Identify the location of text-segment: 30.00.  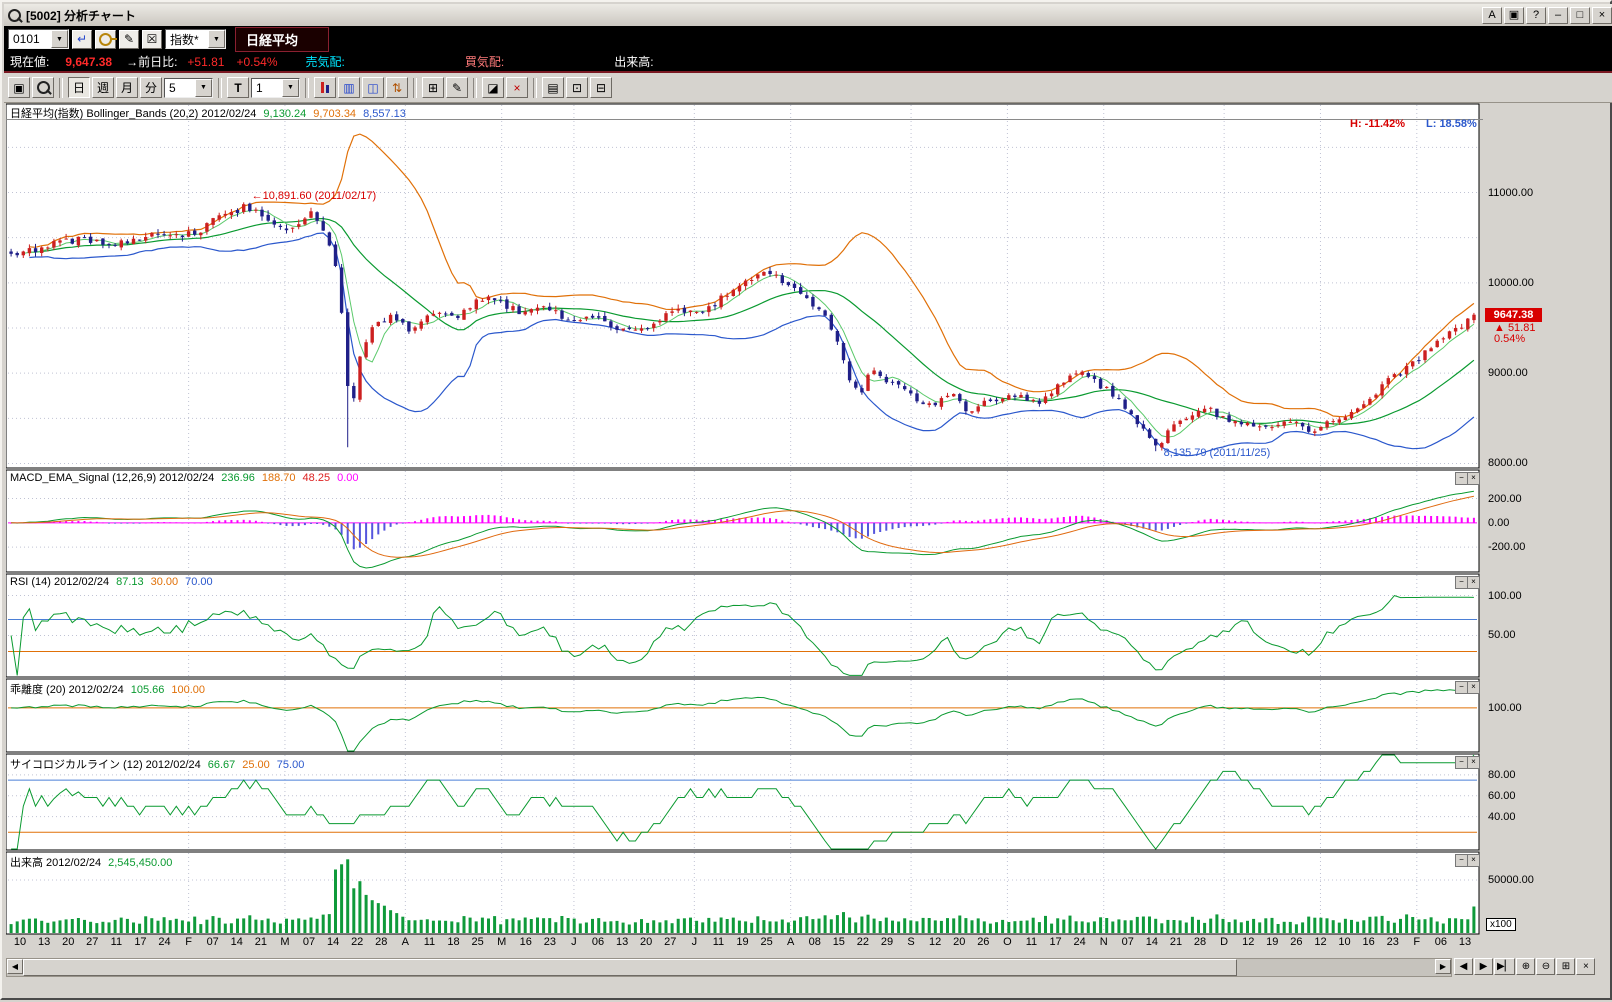
(164, 582).